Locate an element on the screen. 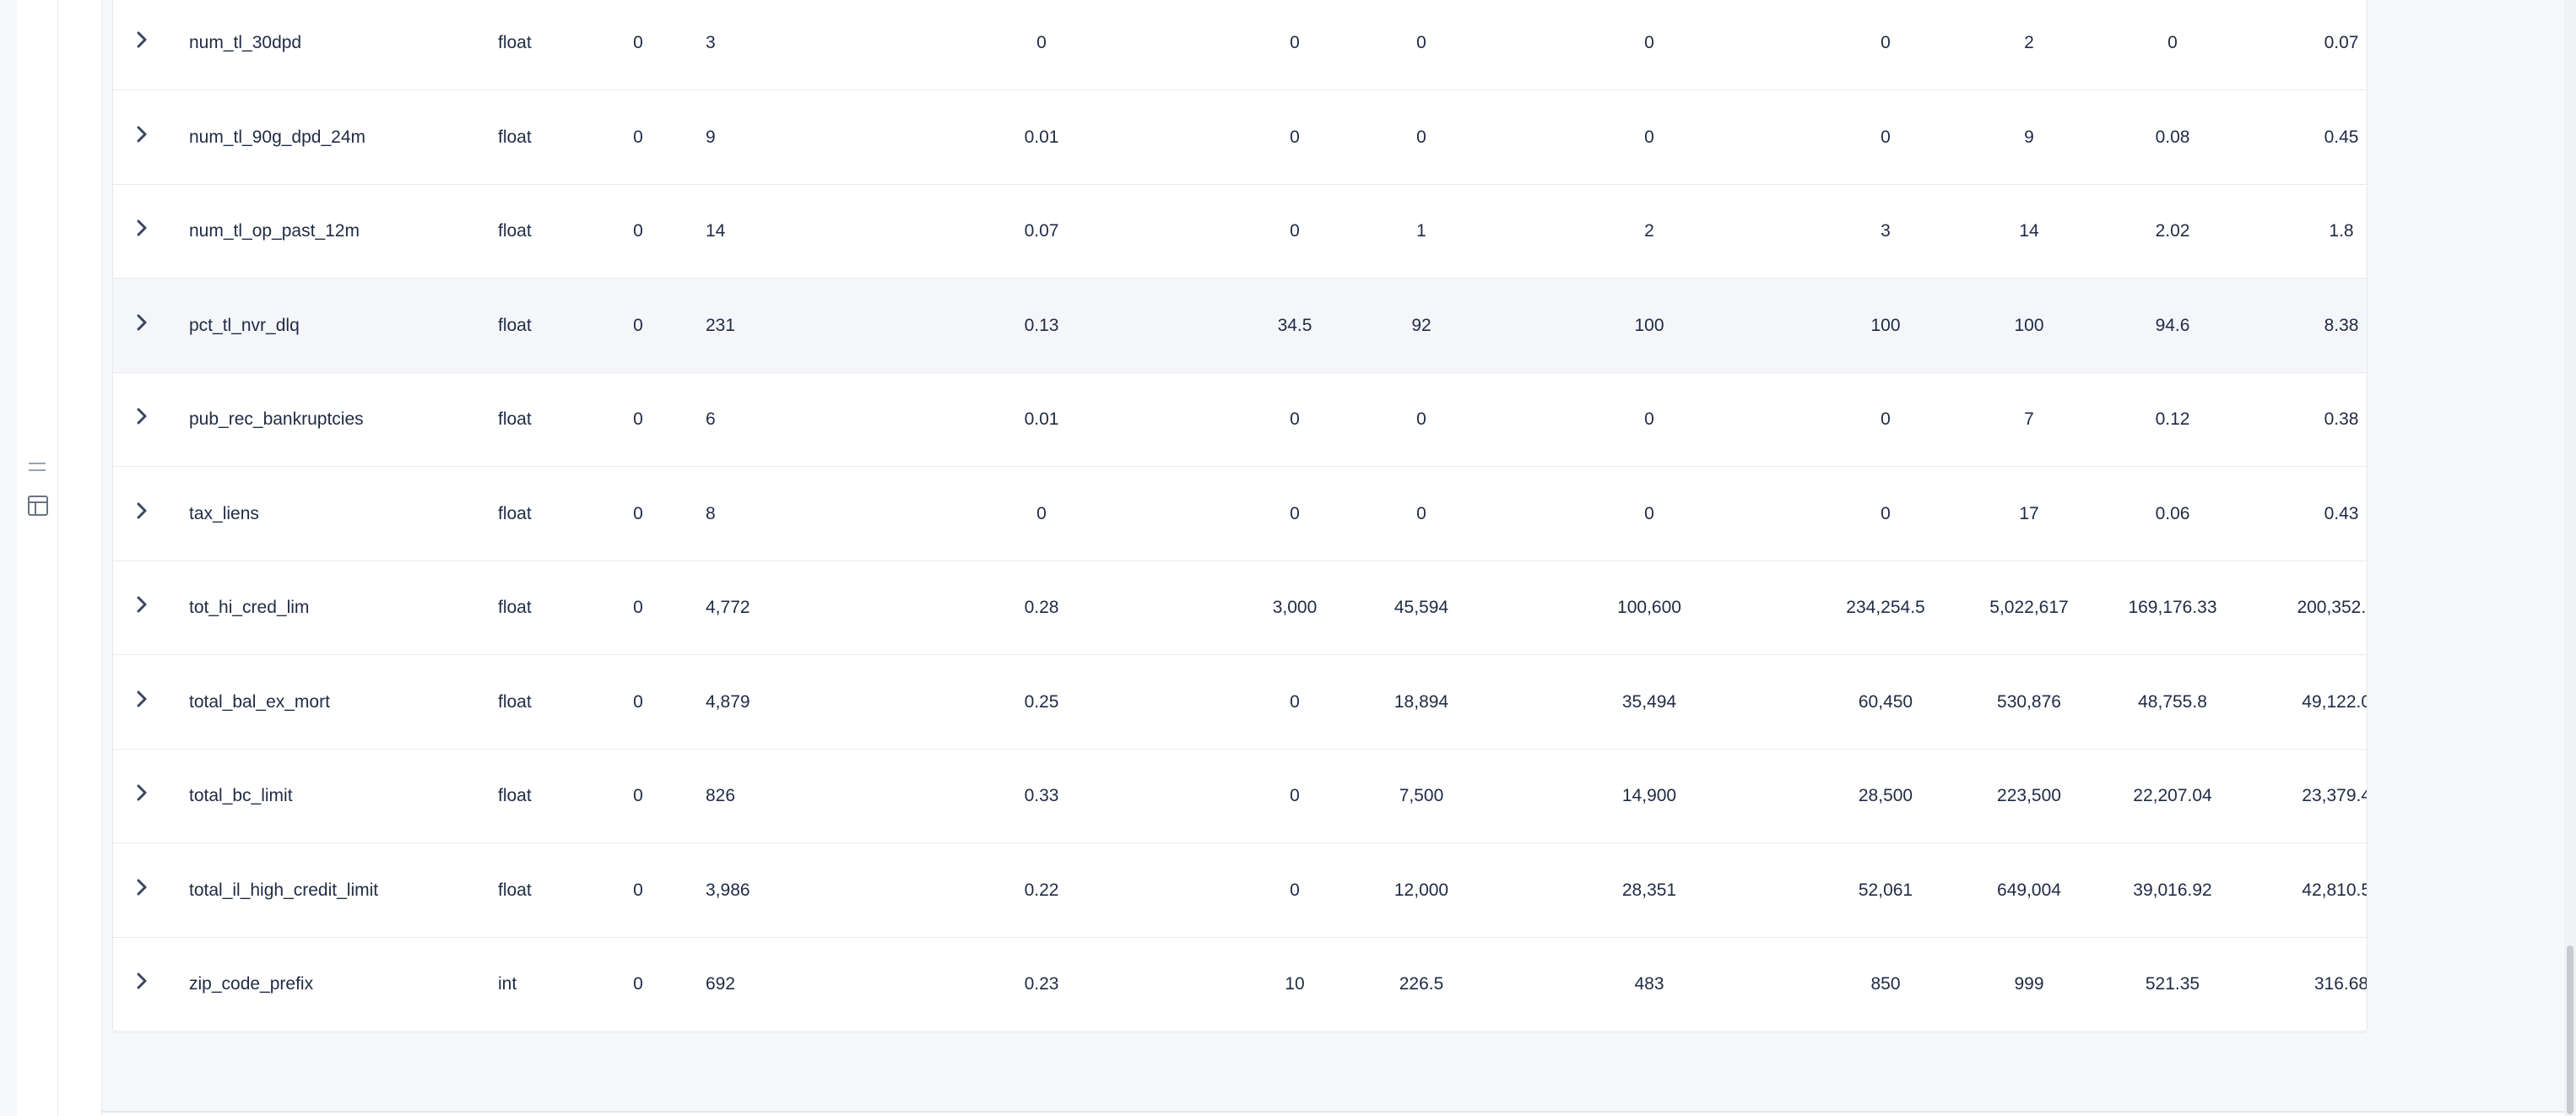 The height and width of the screenshot is (1116, 2576). stat-value: 2 is located at coordinates (2029, 42).